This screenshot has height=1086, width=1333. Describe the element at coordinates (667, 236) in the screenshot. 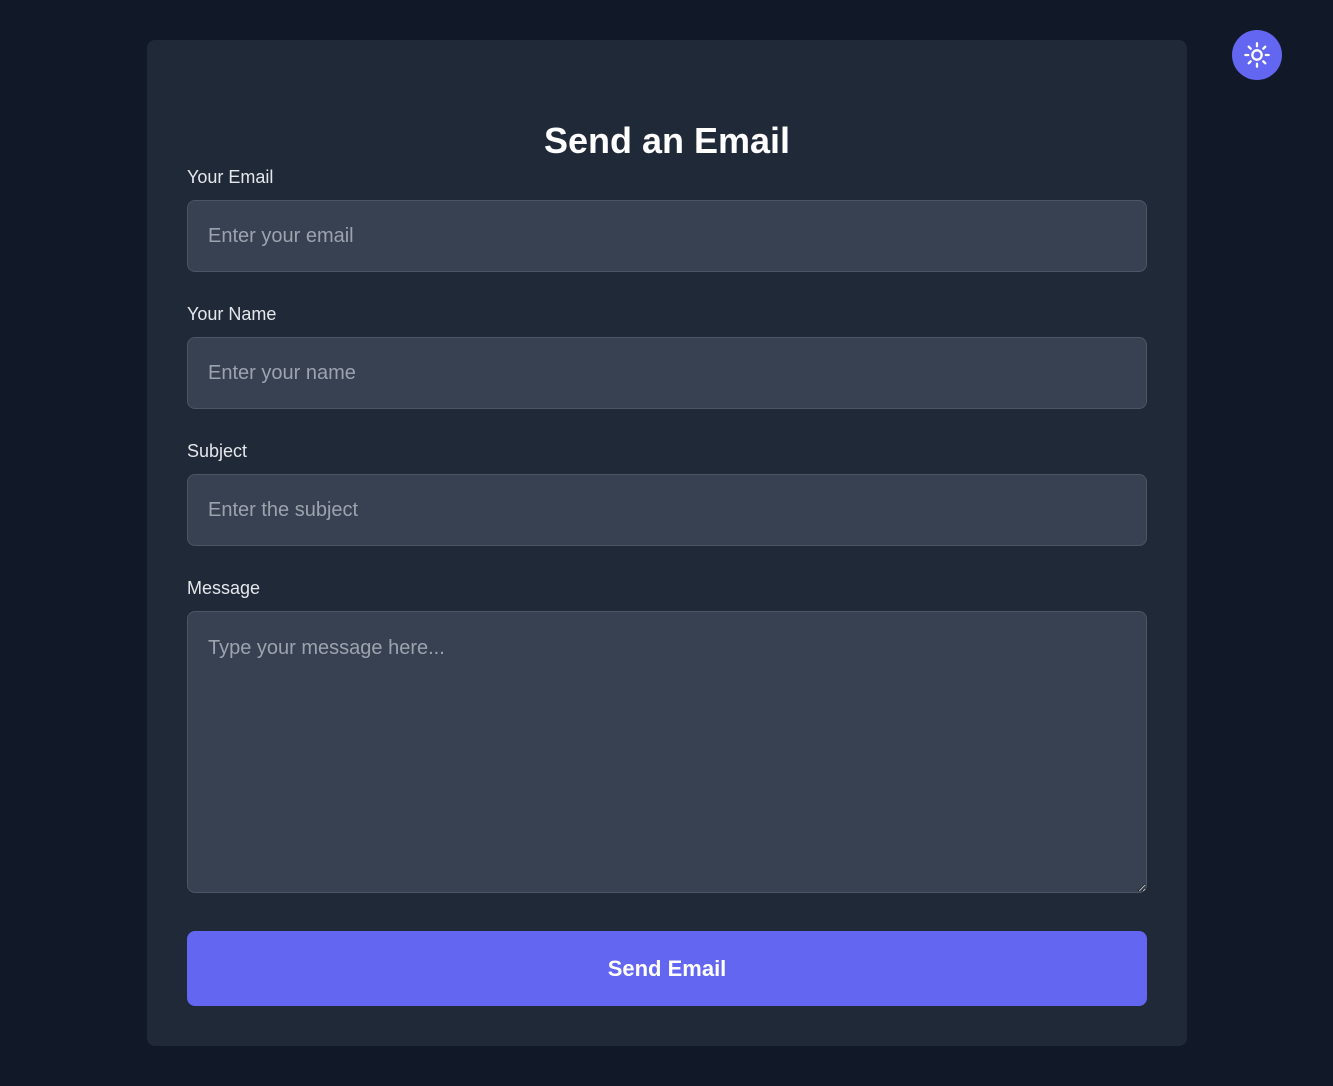

I see `email-input` at that location.